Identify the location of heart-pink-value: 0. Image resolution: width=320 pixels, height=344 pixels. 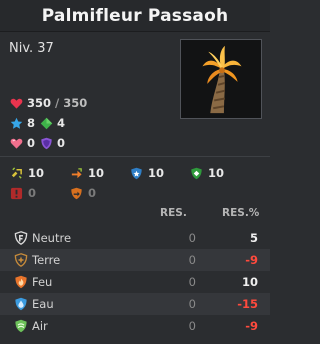
(31, 143).